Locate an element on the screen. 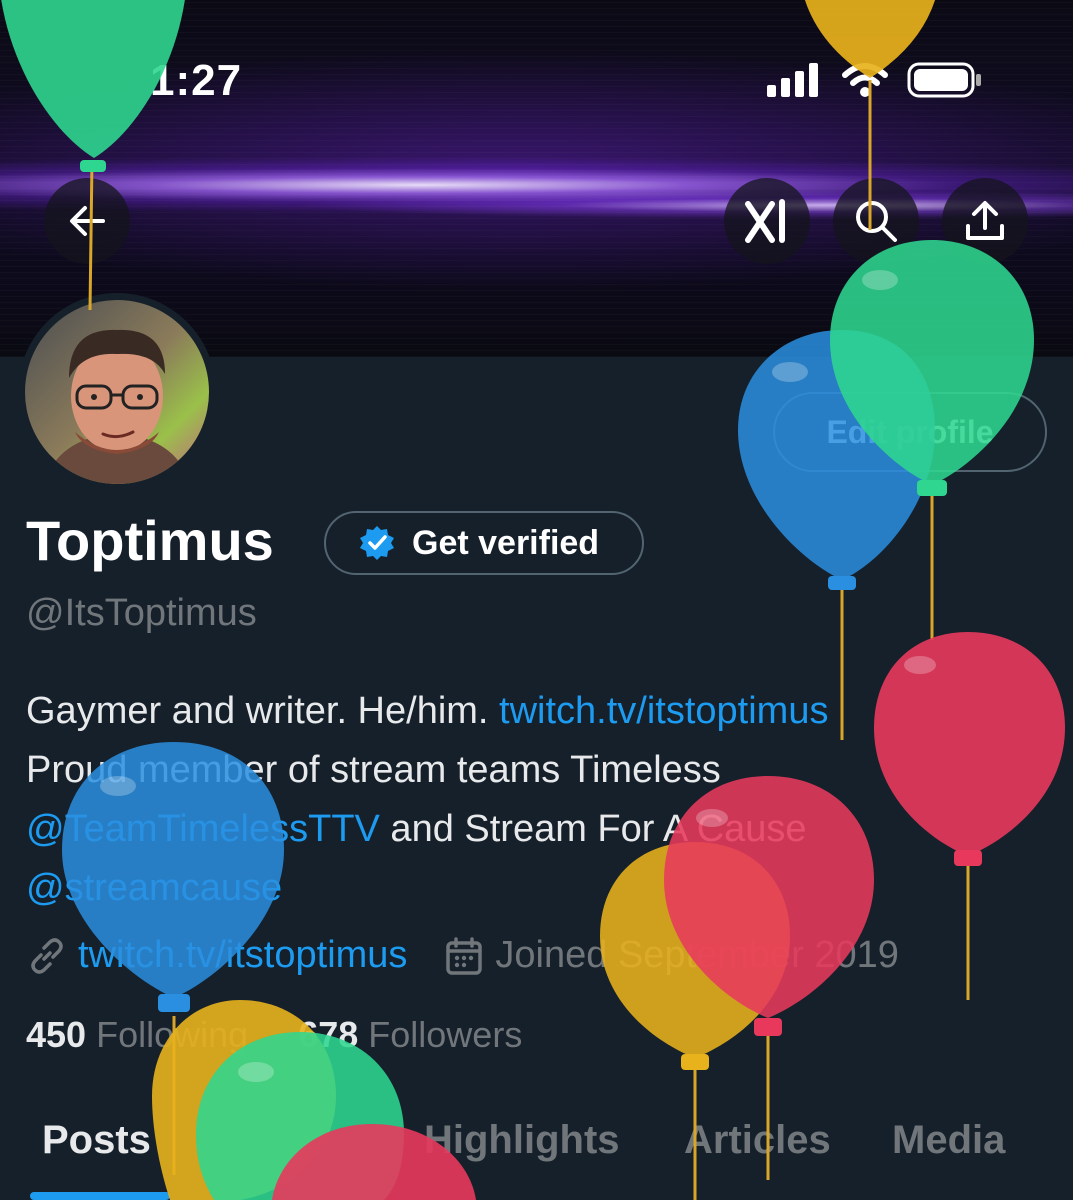 The width and height of the screenshot is (1073, 1200). followers-link: 678 Followers is located at coordinates (410, 1034).